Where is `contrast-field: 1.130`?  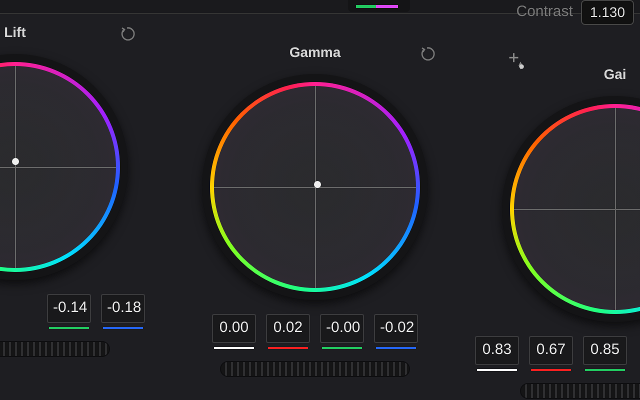 contrast-field: 1.130 is located at coordinates (607, 12).